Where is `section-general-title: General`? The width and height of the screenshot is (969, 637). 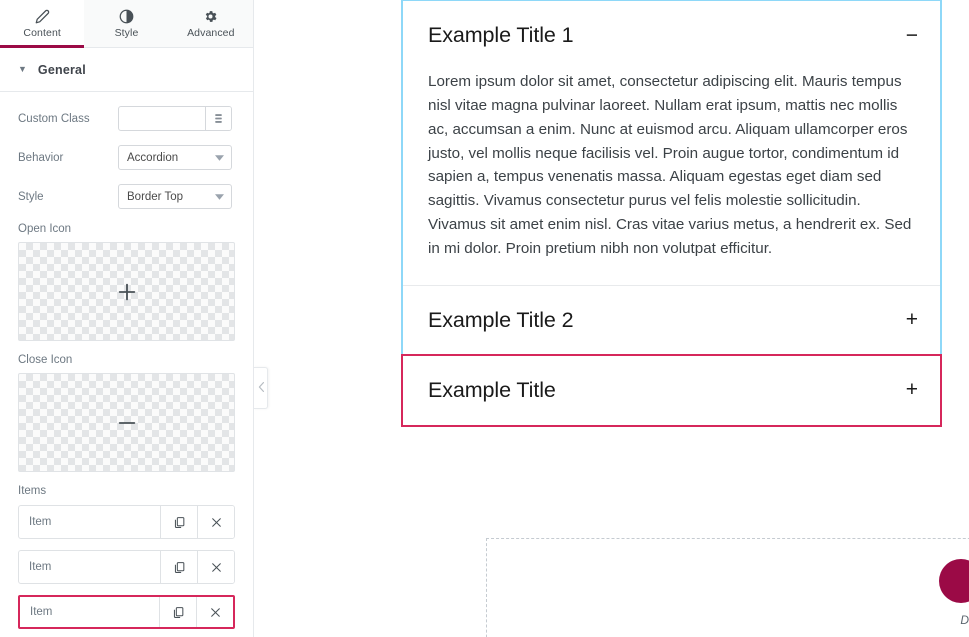 section-general-title: General is located at coordinates (61, 69).